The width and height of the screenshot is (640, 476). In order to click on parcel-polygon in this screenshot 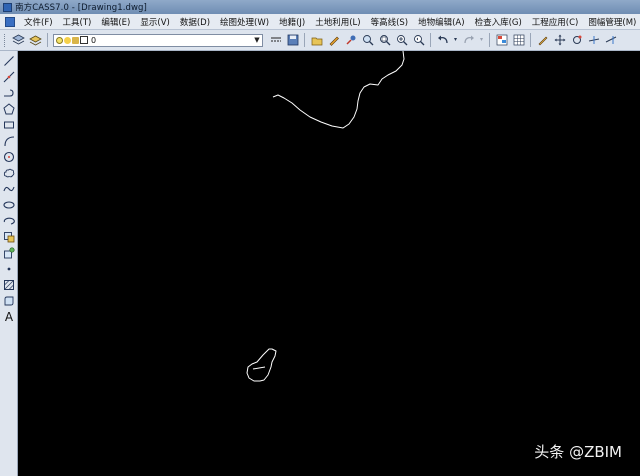, I will do `click(261, 365)`.